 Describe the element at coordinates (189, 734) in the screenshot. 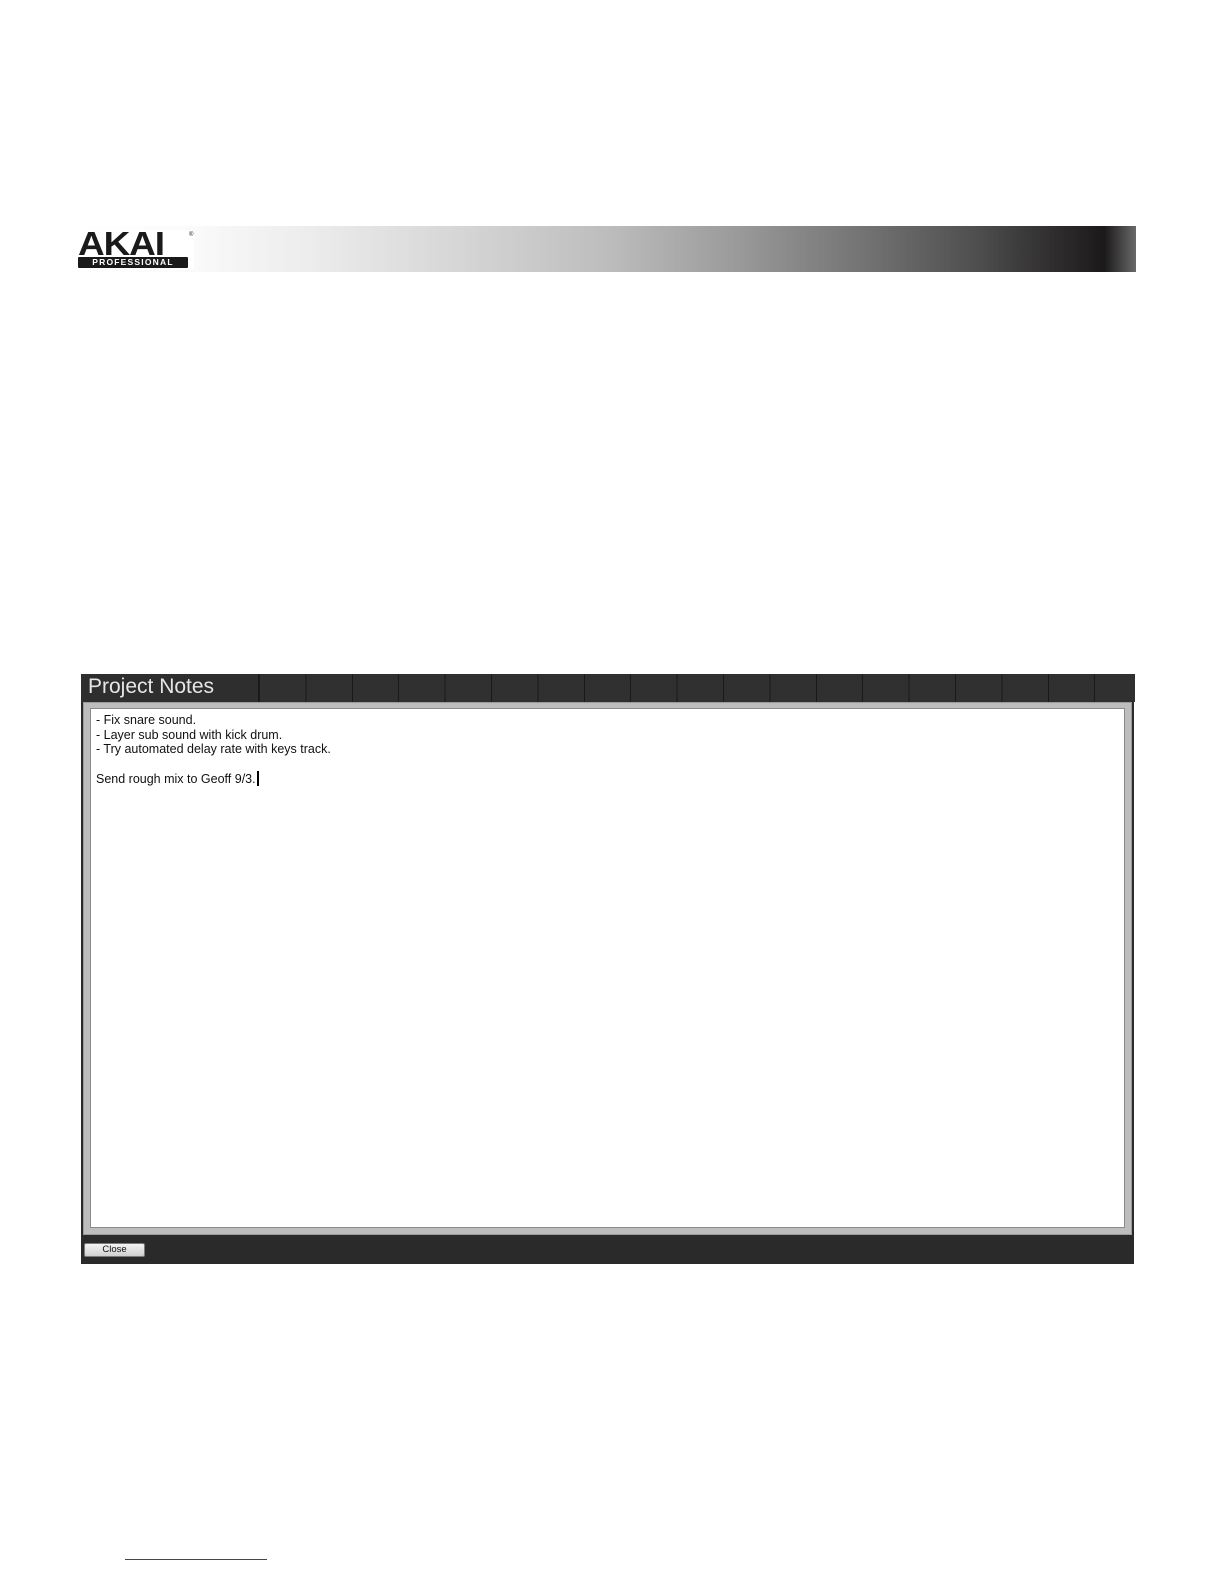

I see `notes-line: - Layer sub sound with kick drum.` at that location.